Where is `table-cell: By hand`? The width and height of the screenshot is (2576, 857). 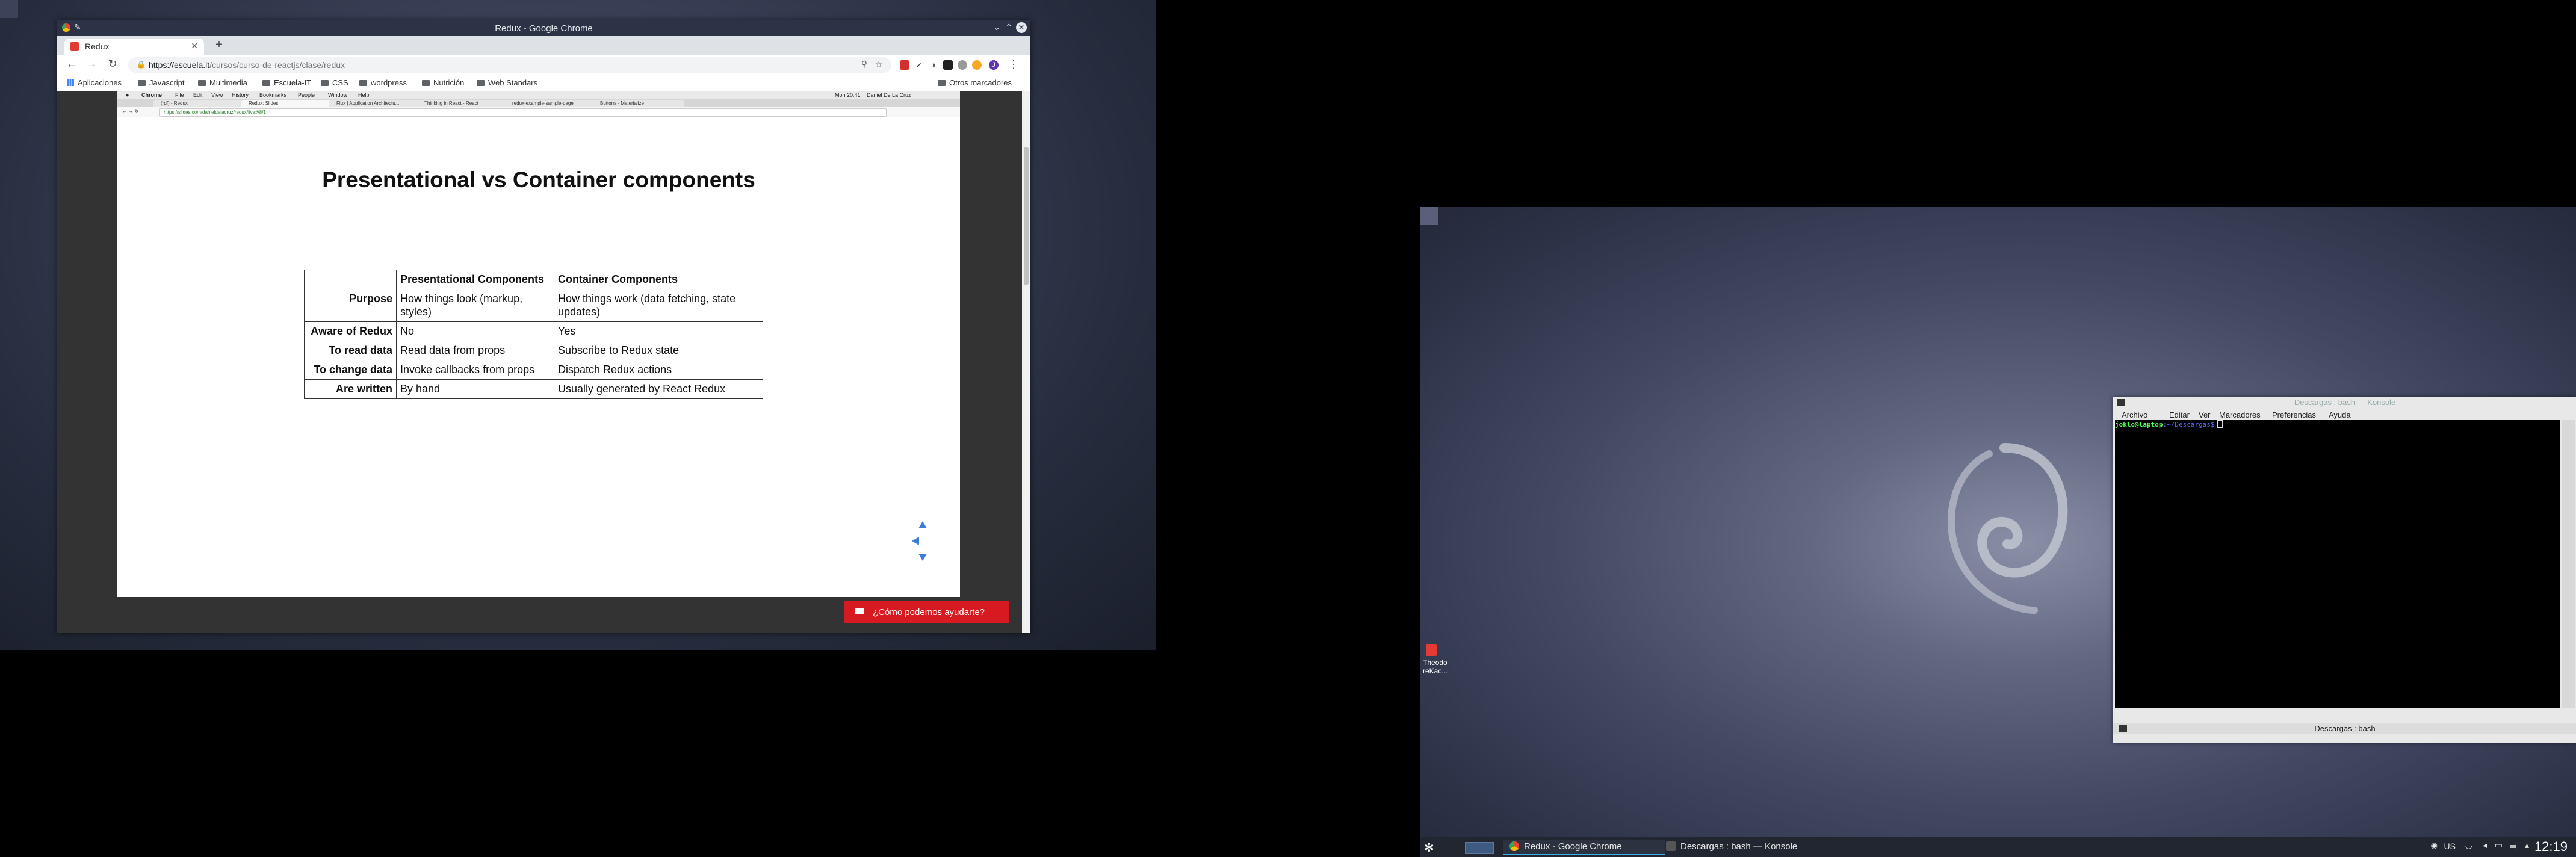
table-cell: By hand is located at coordinates (475, 389).